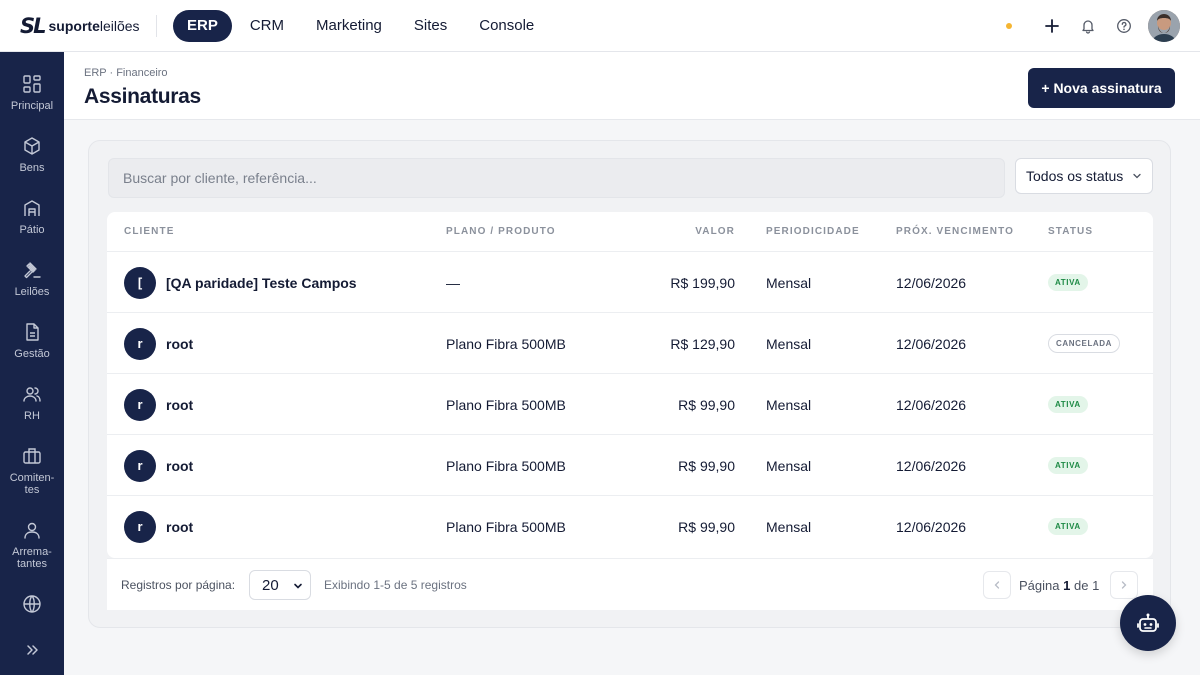 The image size is (1200, 675). I want to click on sidebar-item-label: Gestão, so click(32, 354).